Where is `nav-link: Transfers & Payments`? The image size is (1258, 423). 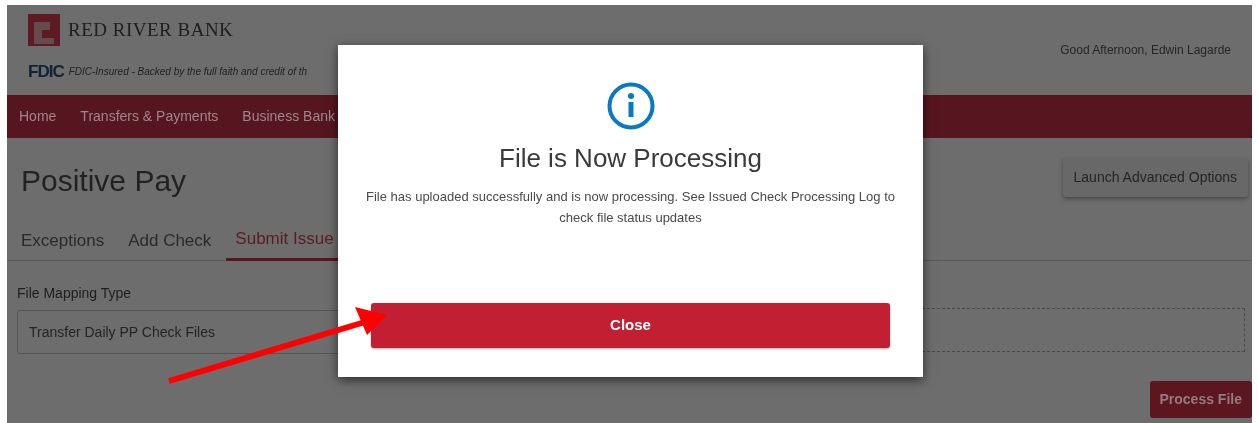 nav-link: Transfers & Payments is located at coordinates (149, 116).